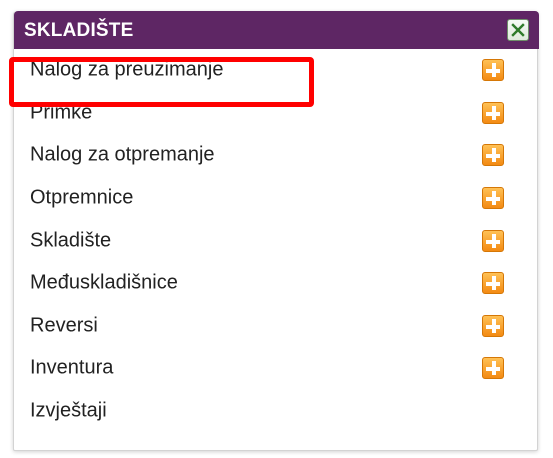 The width and height of the screenshot is (553, 458). What do you see at coordinates (276, 368) in the screenshot?
I see `menu-item-inventura: Inventura` at bounding box center [276, 368].